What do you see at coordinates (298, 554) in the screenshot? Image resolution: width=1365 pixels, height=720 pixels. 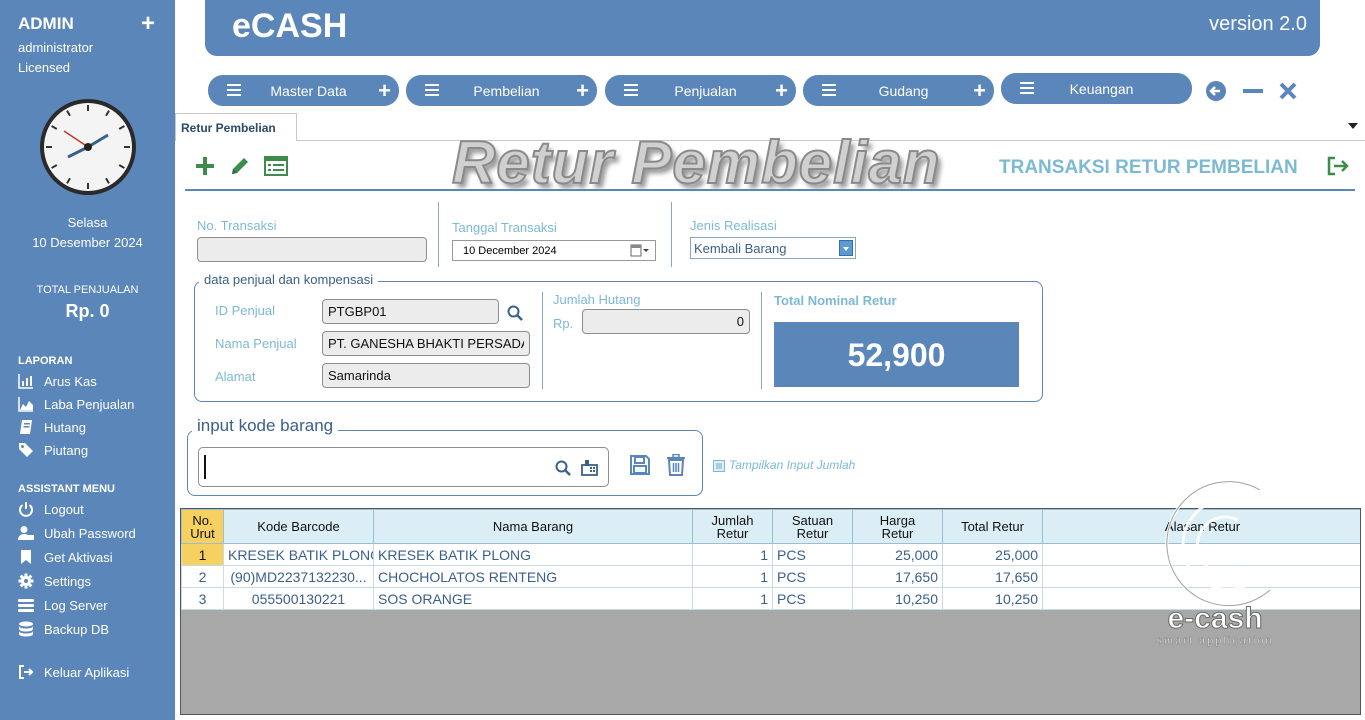 I see `cell-kode: KRESEK BATIK PLONG` at bounding box center [298, 554].